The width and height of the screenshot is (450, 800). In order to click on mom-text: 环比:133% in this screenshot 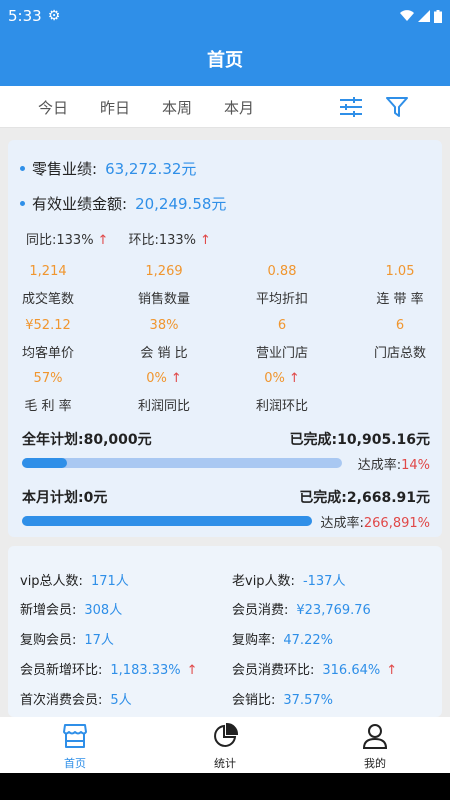, I will do `click(162, 240)`.